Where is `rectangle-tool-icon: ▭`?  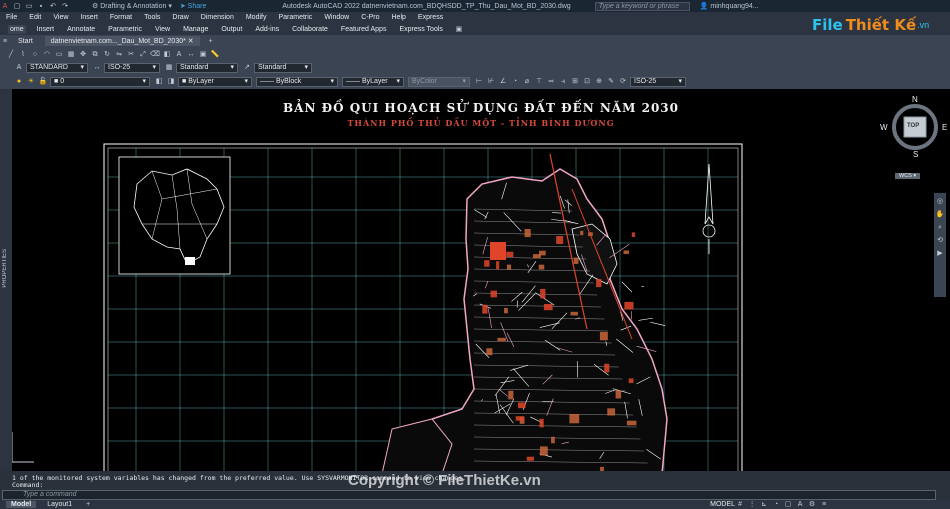
rectangle-tool-icon: ▭ is located at coordinates (59, 54).